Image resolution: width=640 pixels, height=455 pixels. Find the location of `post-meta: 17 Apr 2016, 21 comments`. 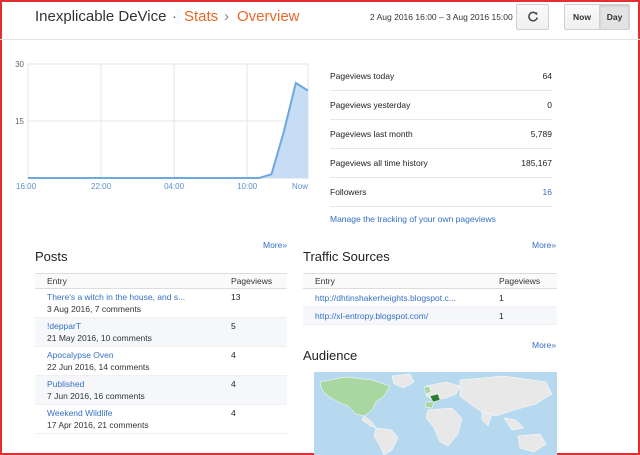

post-meta: 17 Apr 2016, 21 comments is located at coordinates (98, 425).